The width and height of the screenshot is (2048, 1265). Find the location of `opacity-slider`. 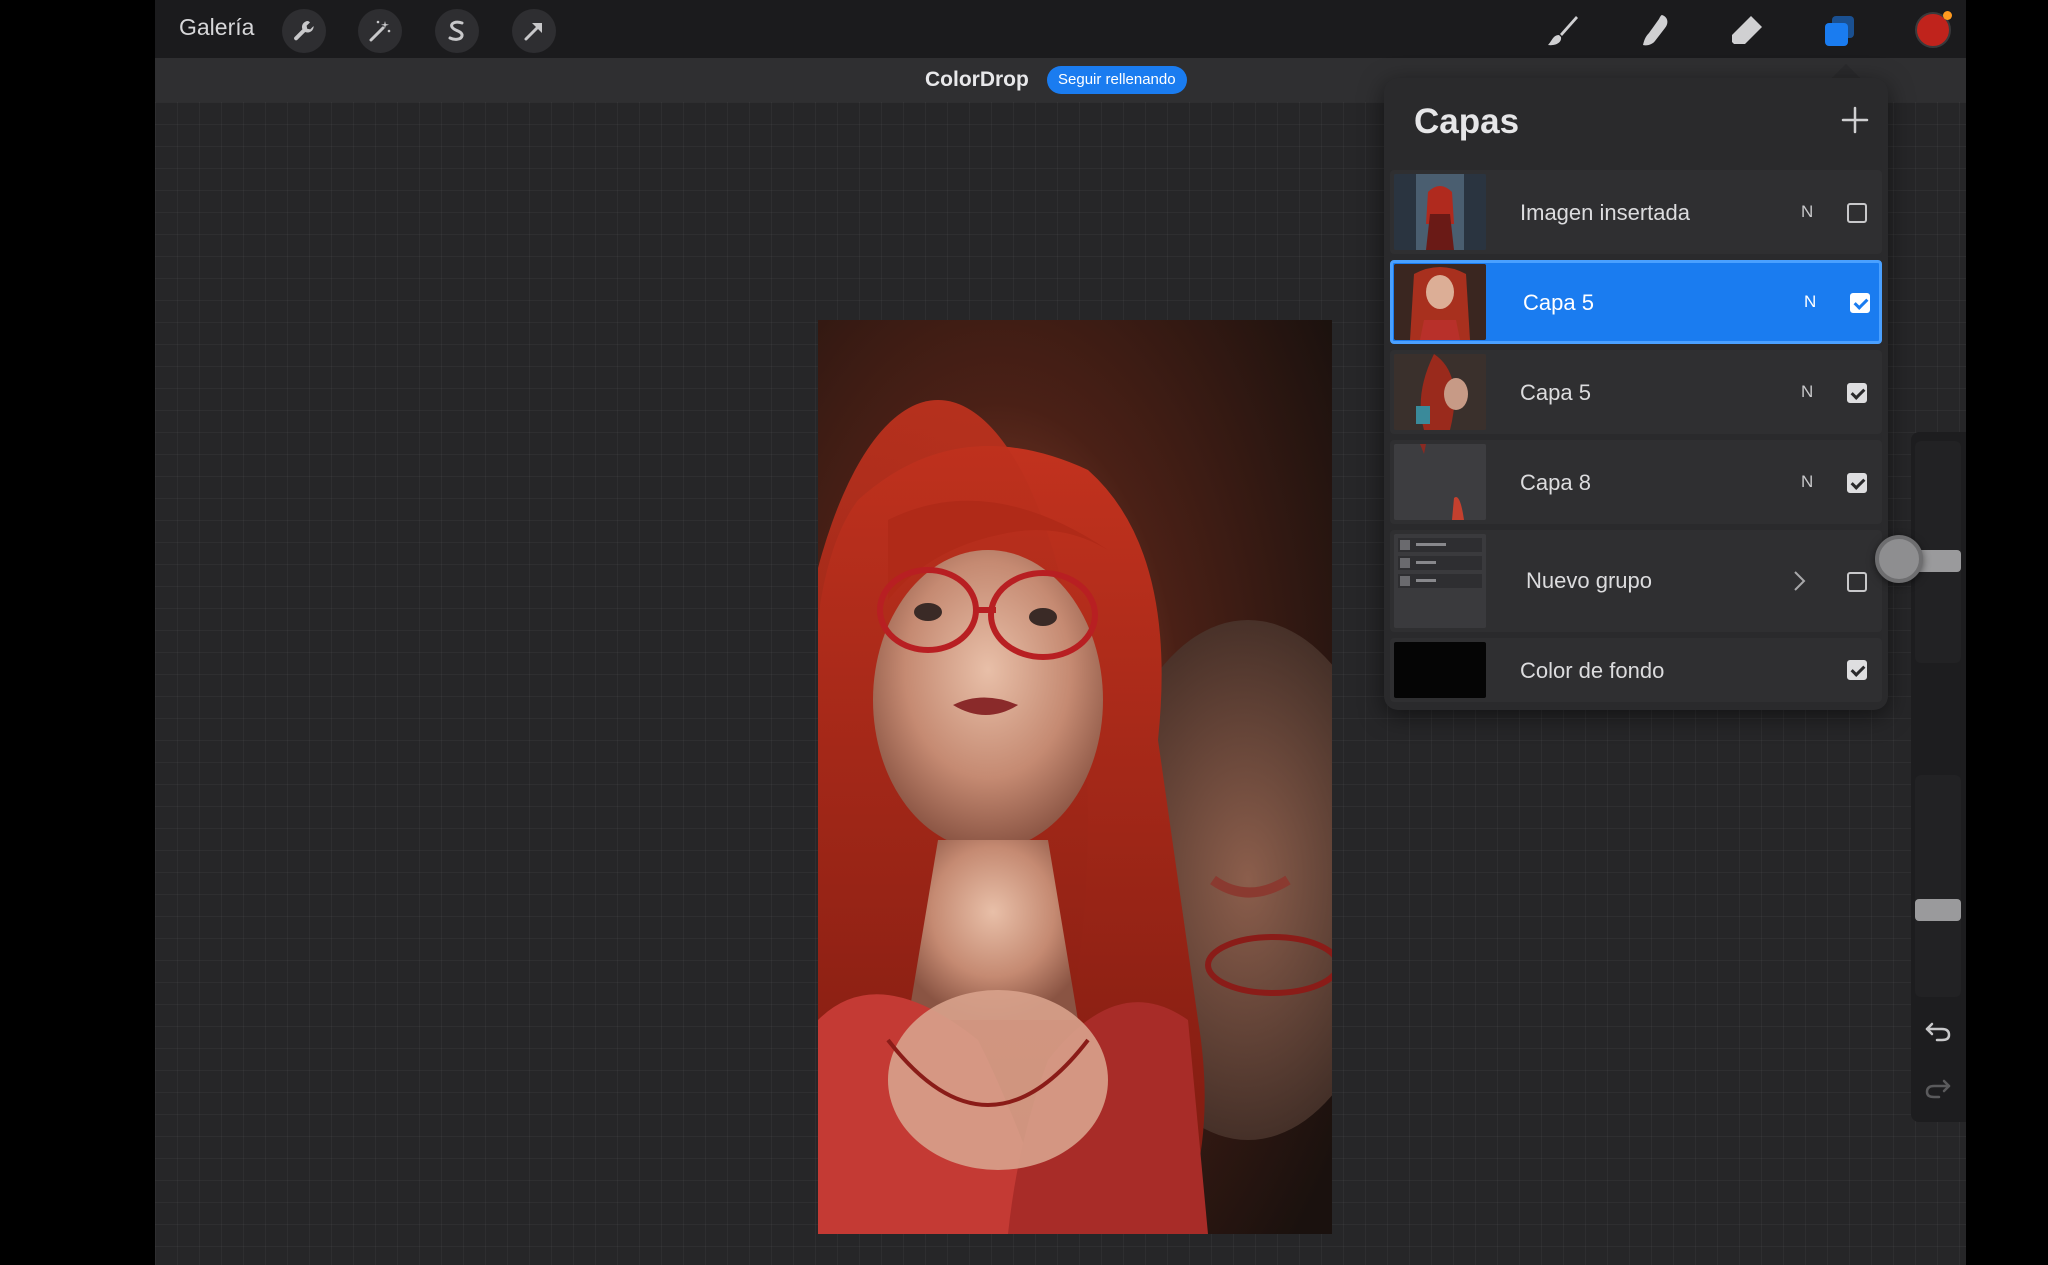

opacity-slider is located at coordinates (1938, 886).